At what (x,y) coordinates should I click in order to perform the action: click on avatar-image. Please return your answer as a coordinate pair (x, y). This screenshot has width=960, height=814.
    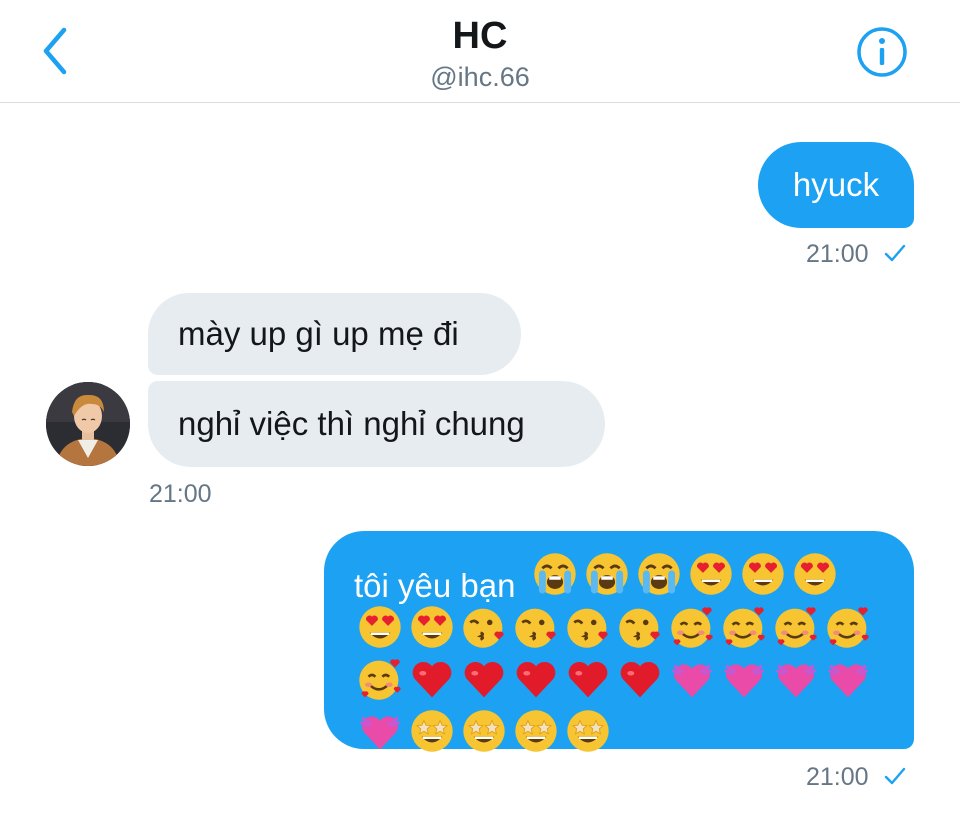
    Looking at the image, I should click on (88, 424).